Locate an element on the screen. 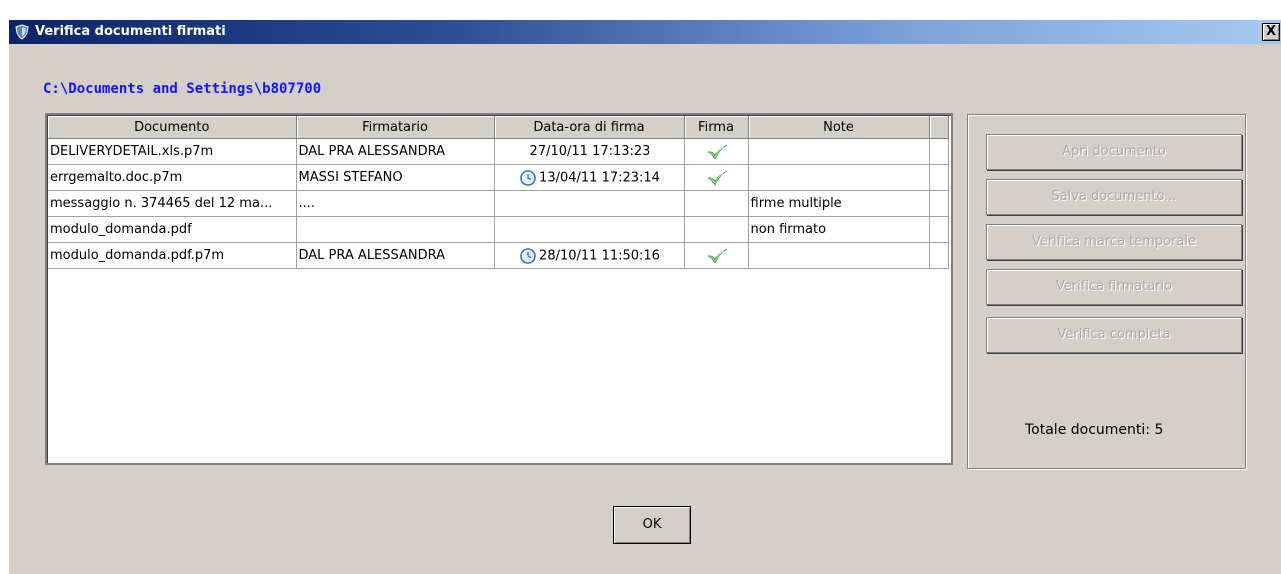 The width and height of the screenshot is (1281, 574). verifica-firmatario-button: Verifica firmatario is located at coordinates (1114, 287).